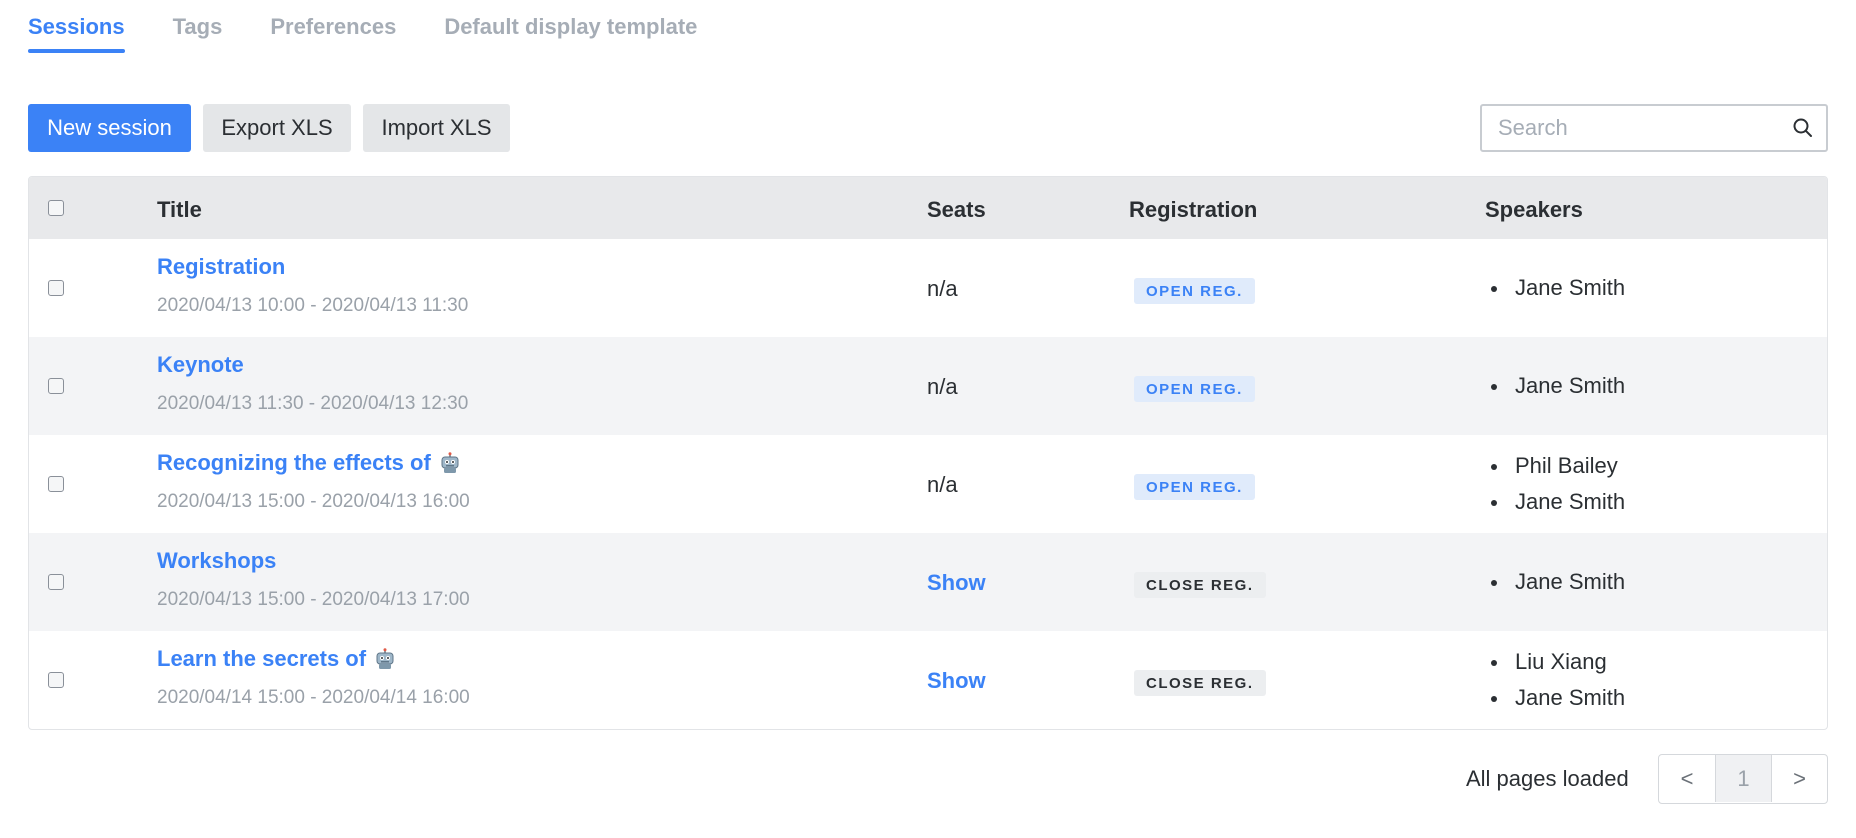 This screenshot has width=1856, height=838. Describe the element at coordinates (198, 28) in the screenshot. I see `tab-tags: Tags` at that location.